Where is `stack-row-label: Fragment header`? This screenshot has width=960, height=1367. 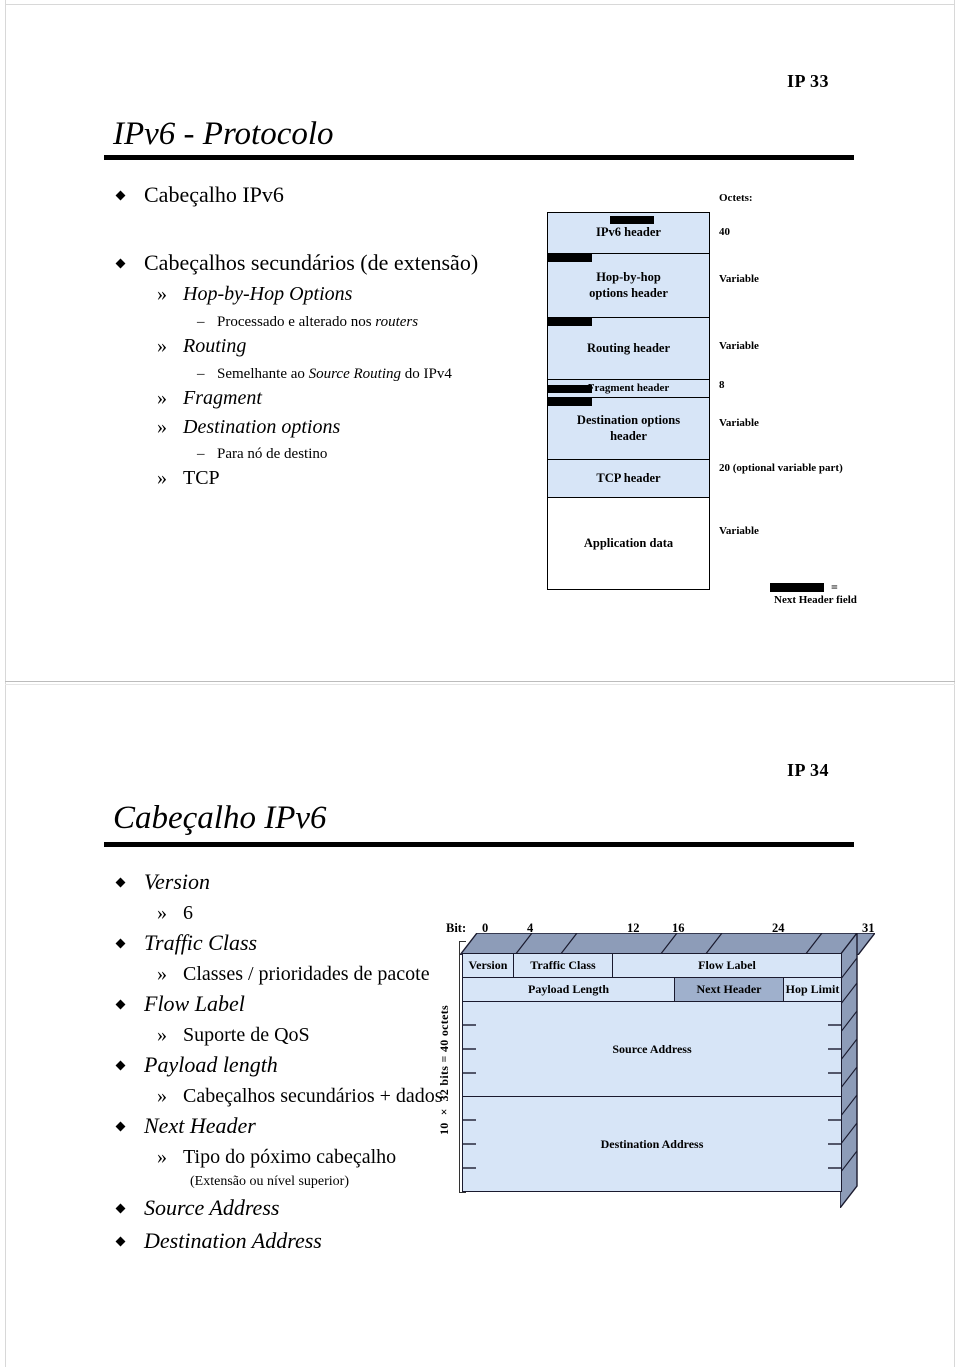
stack-row-label: Fragment header is located at coordinates (628, 387).